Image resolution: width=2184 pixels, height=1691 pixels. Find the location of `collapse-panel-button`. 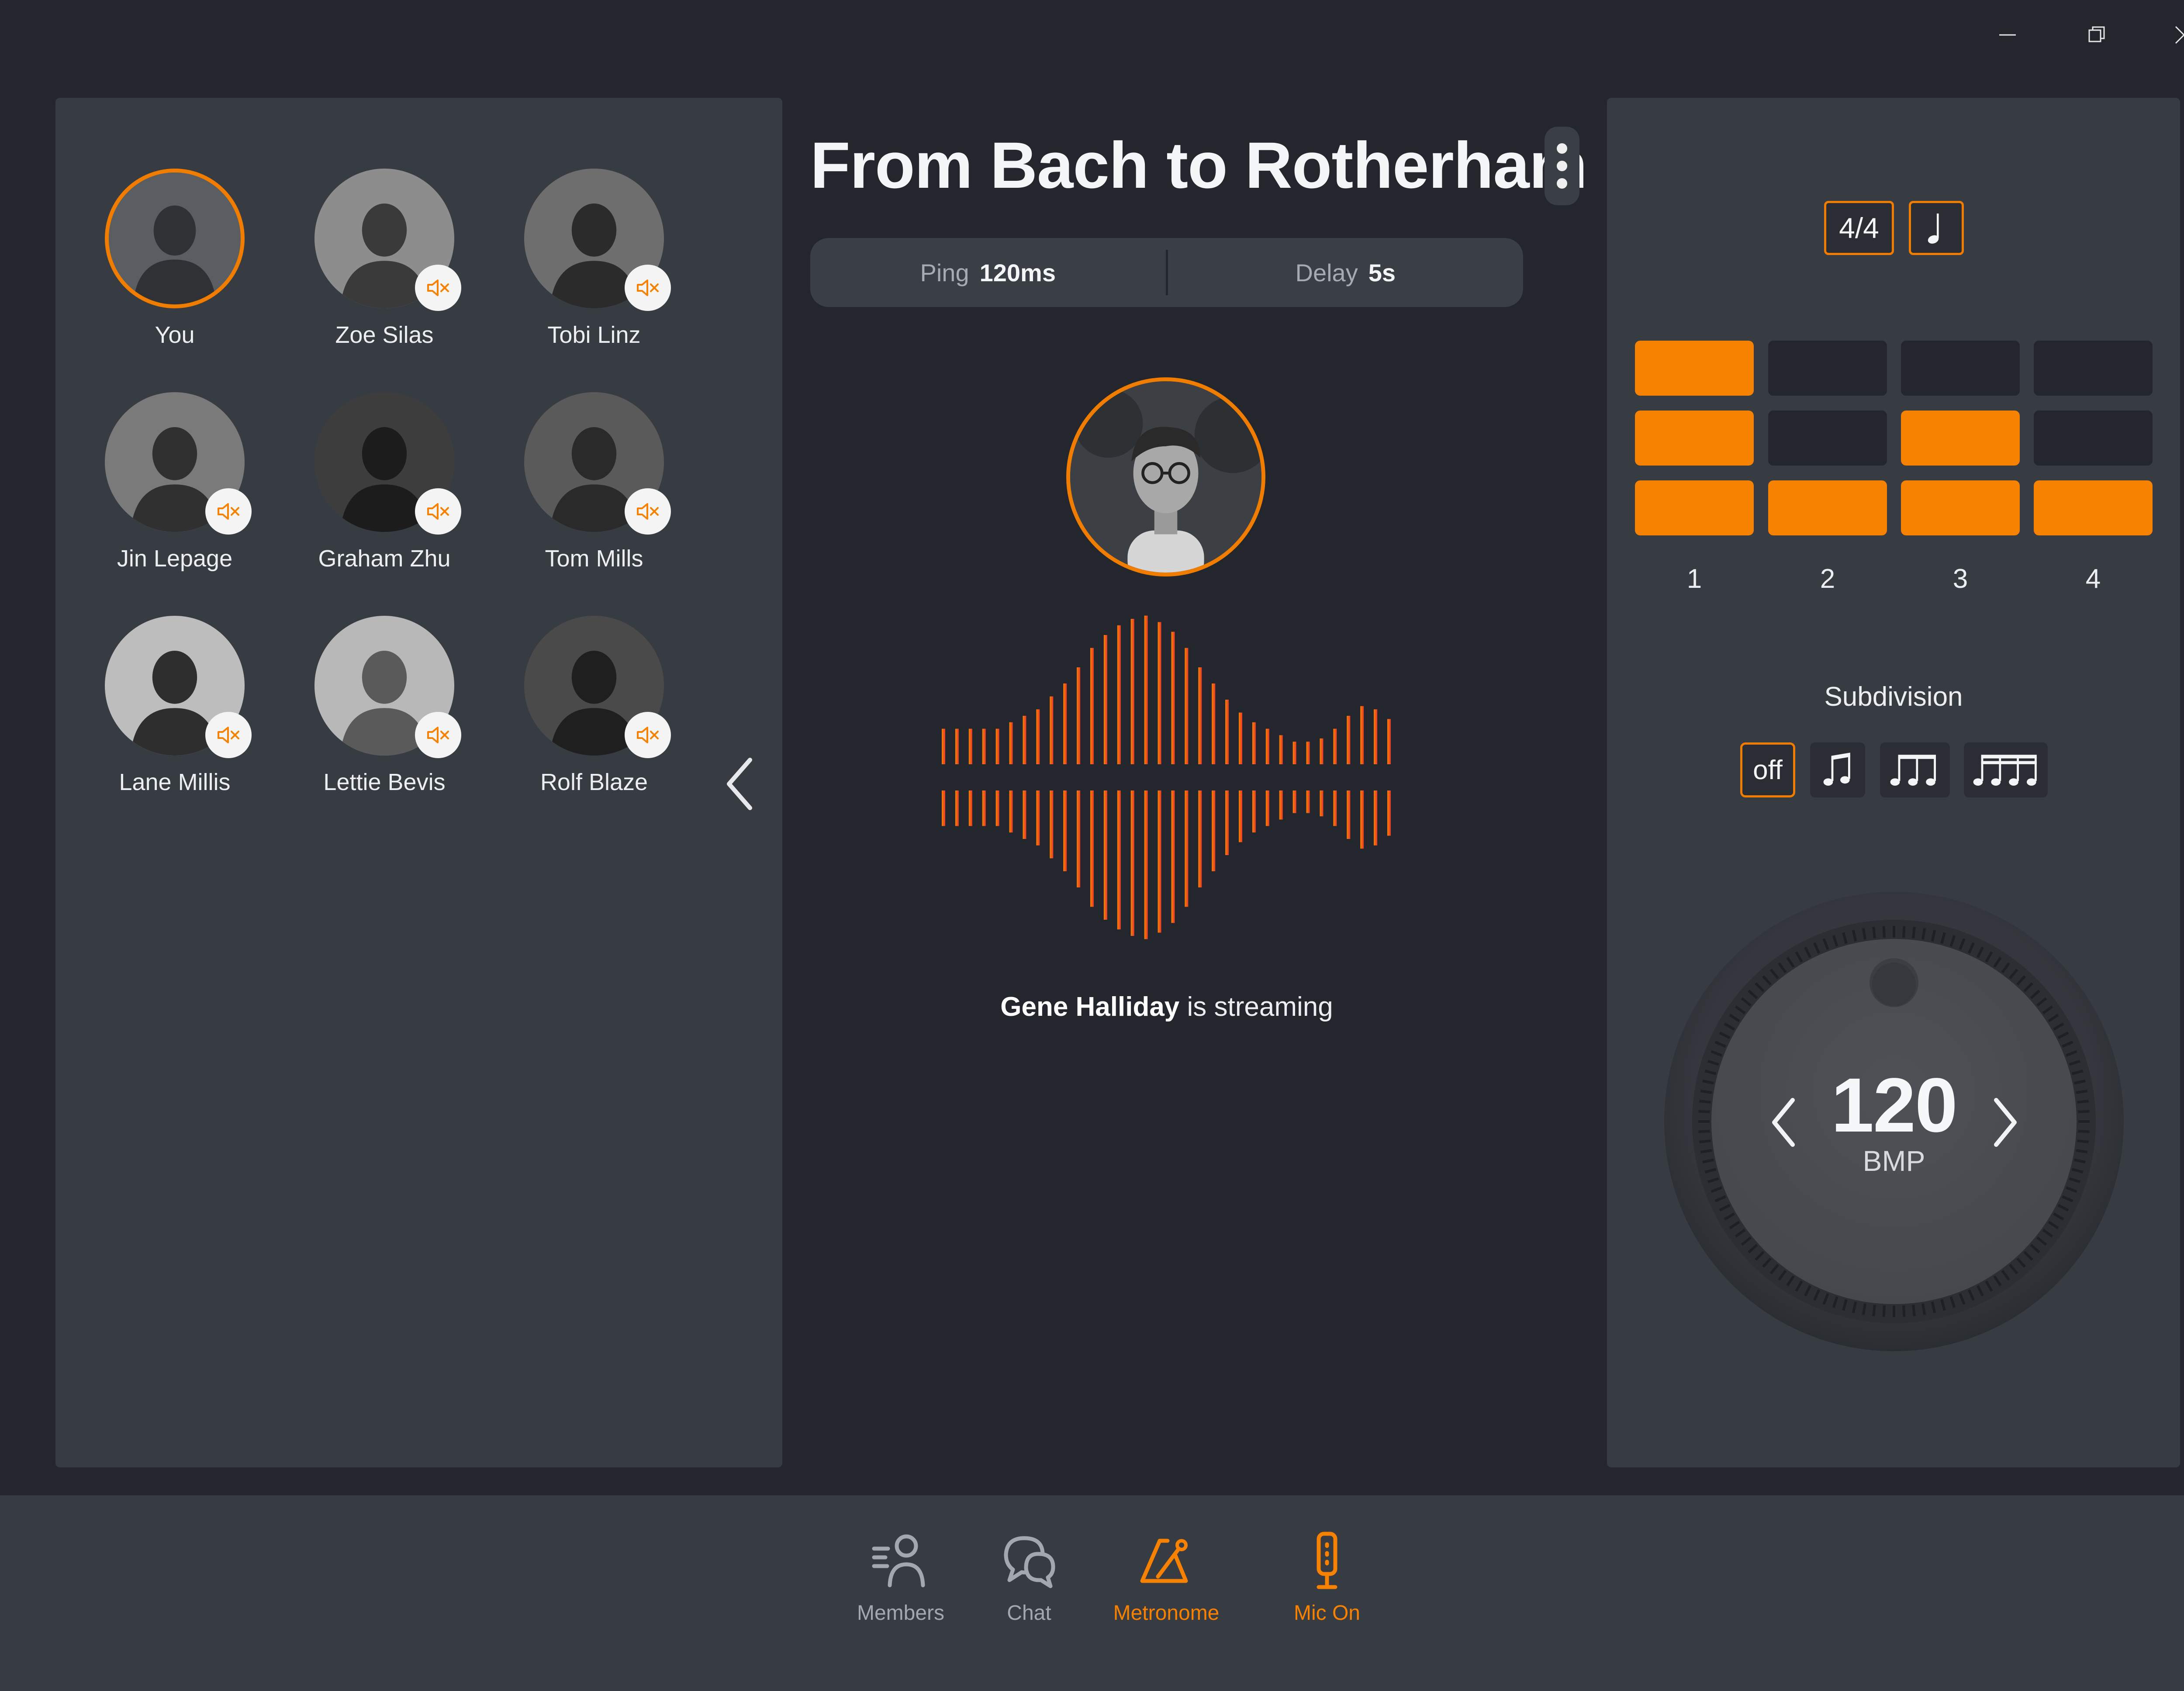

collapse-panel-button is located at coordinates (740, 784).